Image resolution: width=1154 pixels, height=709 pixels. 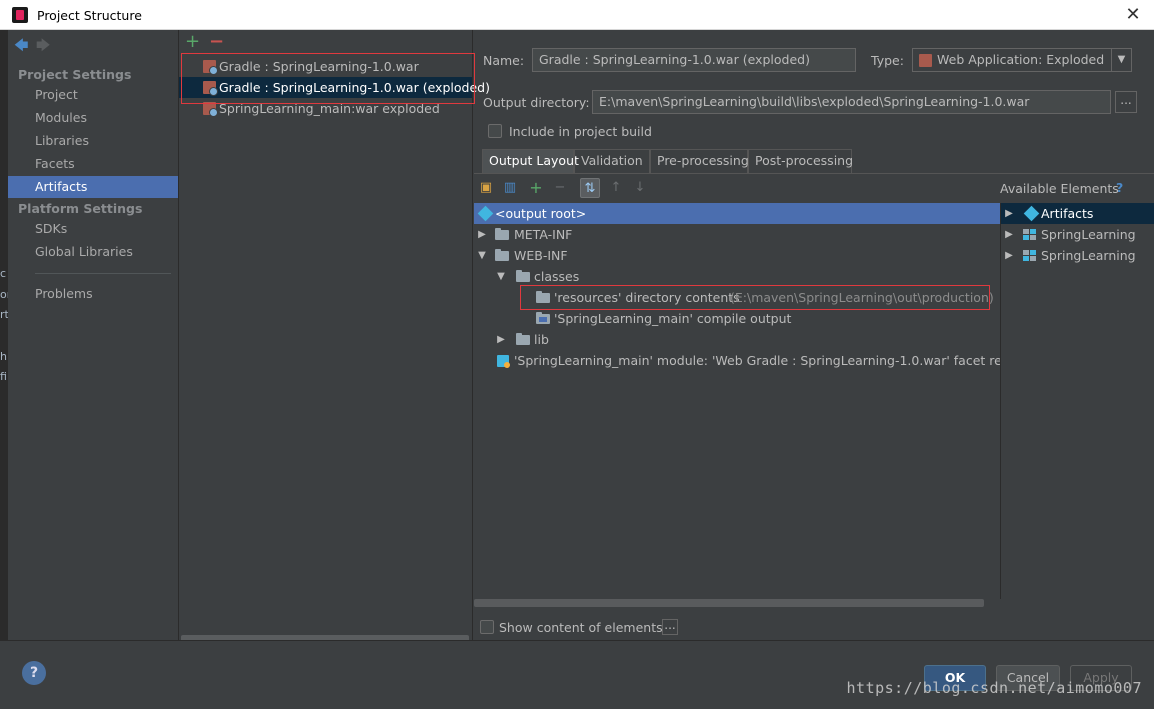 What do you see at coordinates (93, 294) in the screenshot?
I see `sidebar-item-problems: Problems` at bounding box center [93, 294].